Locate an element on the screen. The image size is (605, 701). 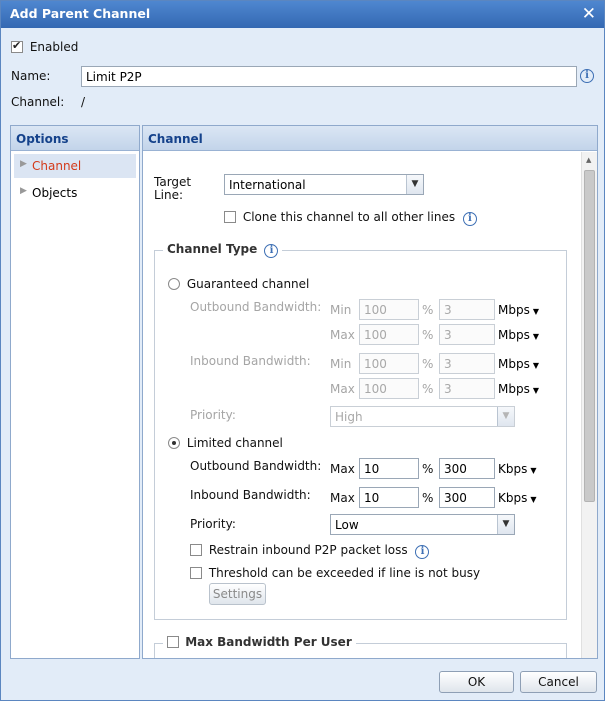
target-line-select: International ▼ is located at coordinates (324, 184).